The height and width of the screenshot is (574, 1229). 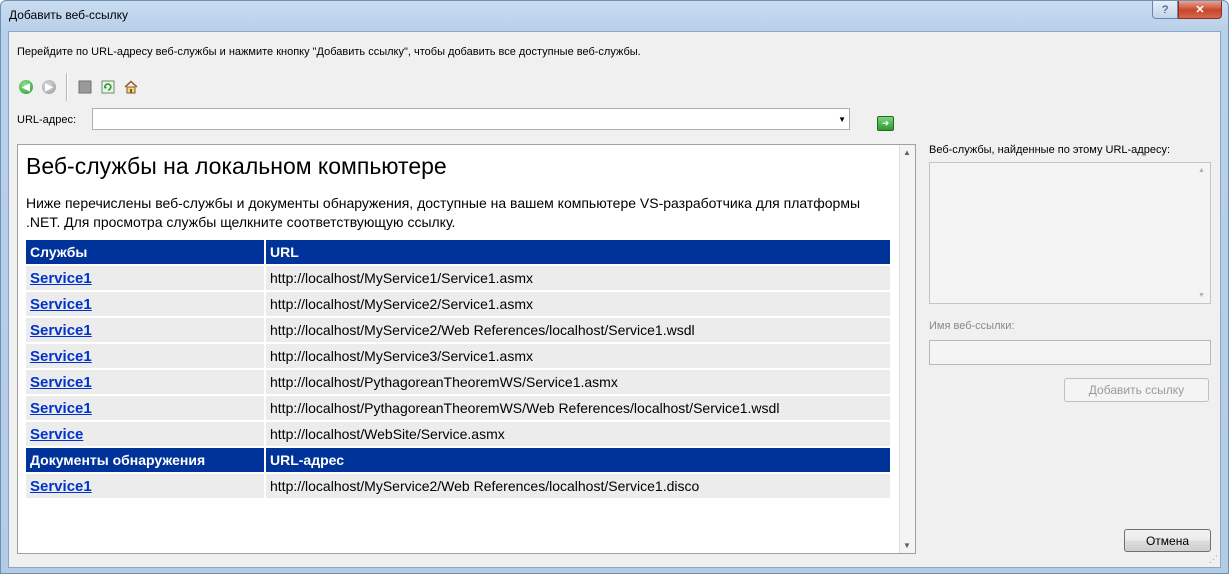 I want to click on refresh-icon, so click(x=108, y=87).